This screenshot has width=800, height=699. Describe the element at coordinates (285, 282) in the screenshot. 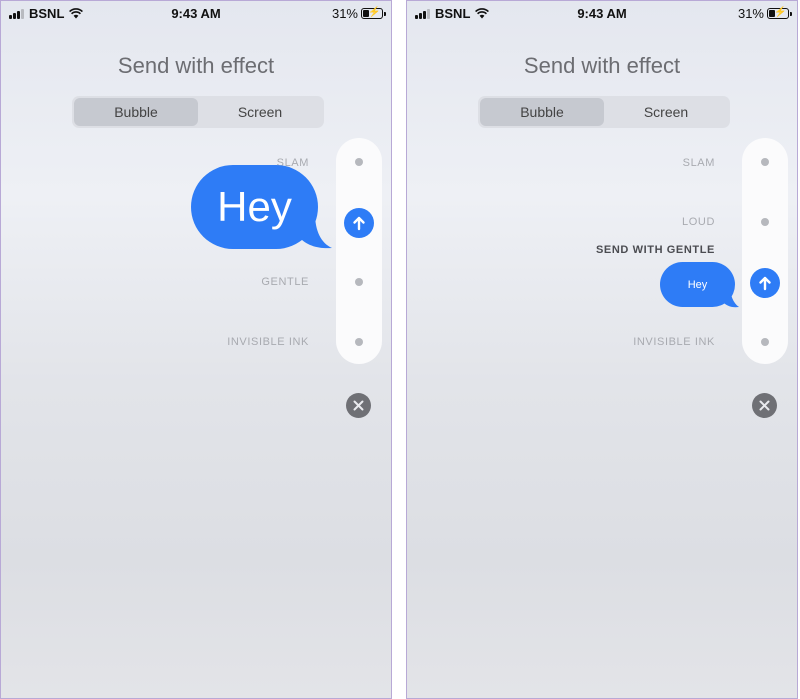

I see `effect-label-gentle: GENTLE` at that location.